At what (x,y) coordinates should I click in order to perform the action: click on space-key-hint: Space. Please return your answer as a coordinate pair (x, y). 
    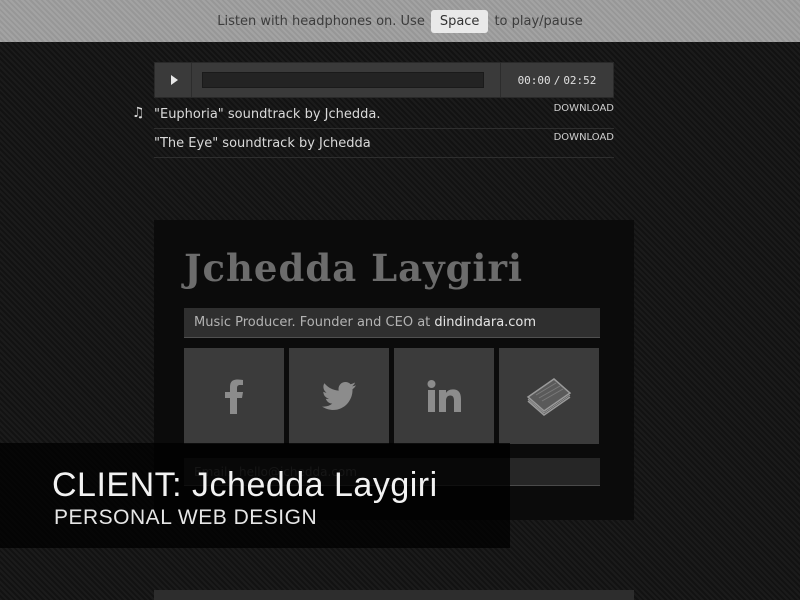
    Looking at the image, I should click on (459, 21).